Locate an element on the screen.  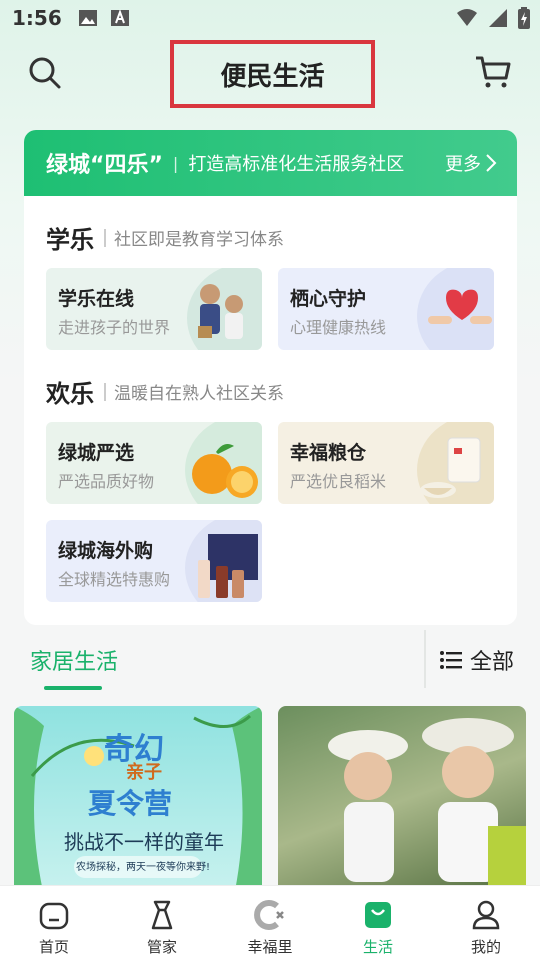
tile-title: 栖心守护 is located at coordinates (328, 299).